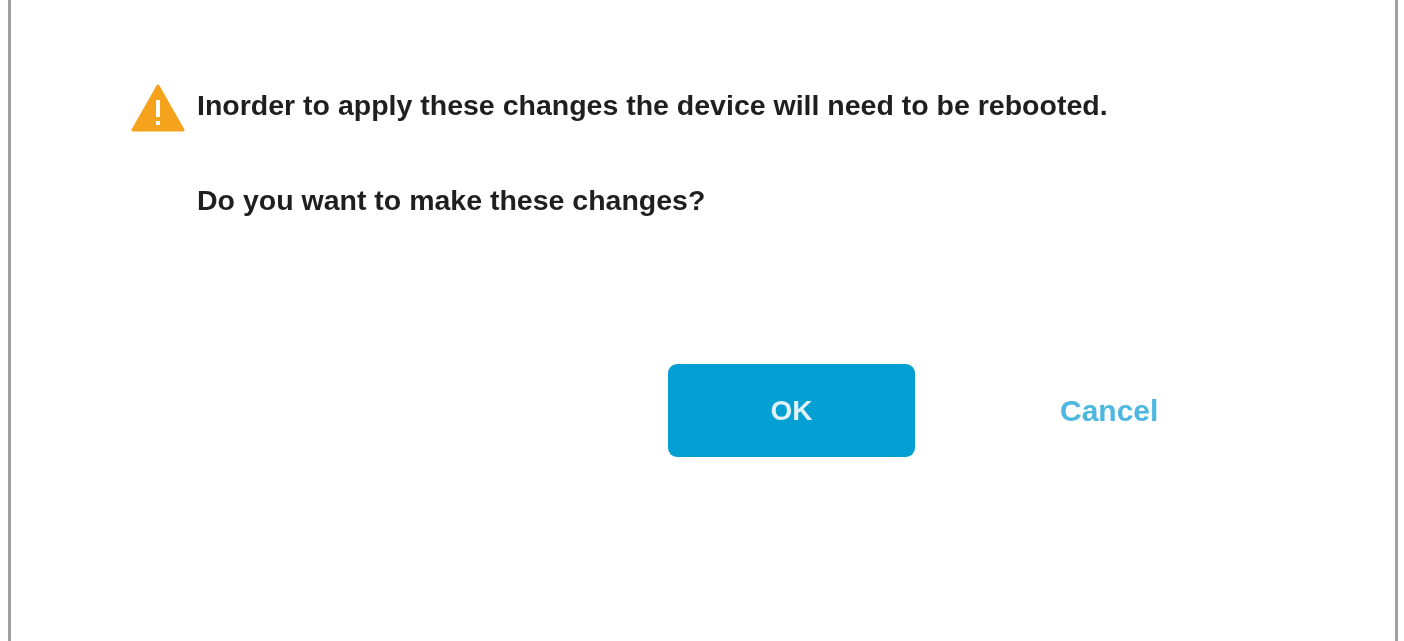 The height and width of the screenshot is (641, 1404). What do you see at coordinates (791, 410) in the screenshot?
I see `ok-button: OK` at bounding box center [791, 410].